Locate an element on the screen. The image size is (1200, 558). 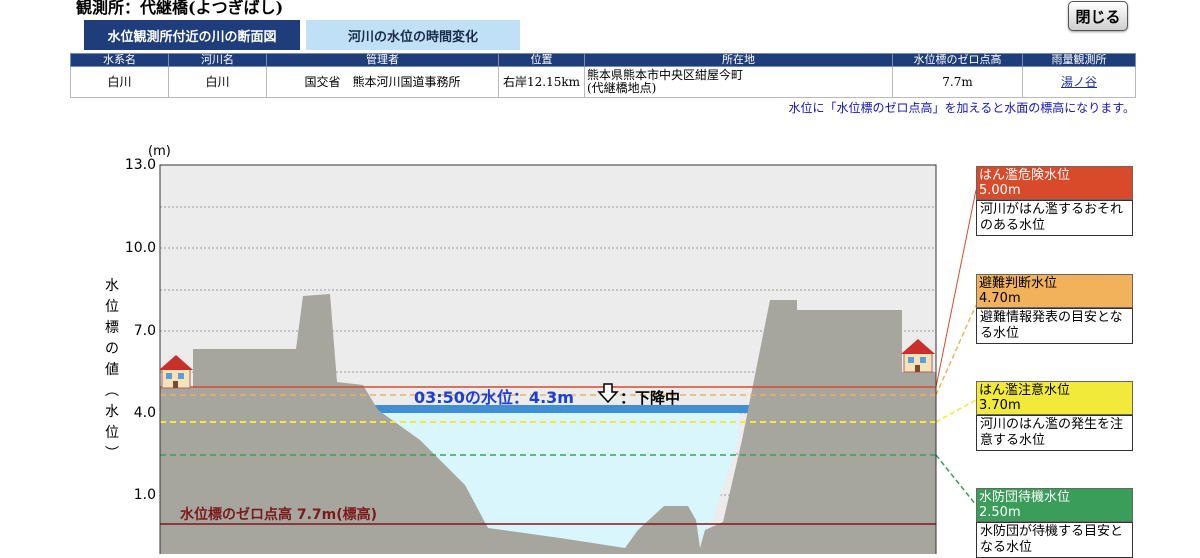
standby-connector is located at coordinates (956, 480).